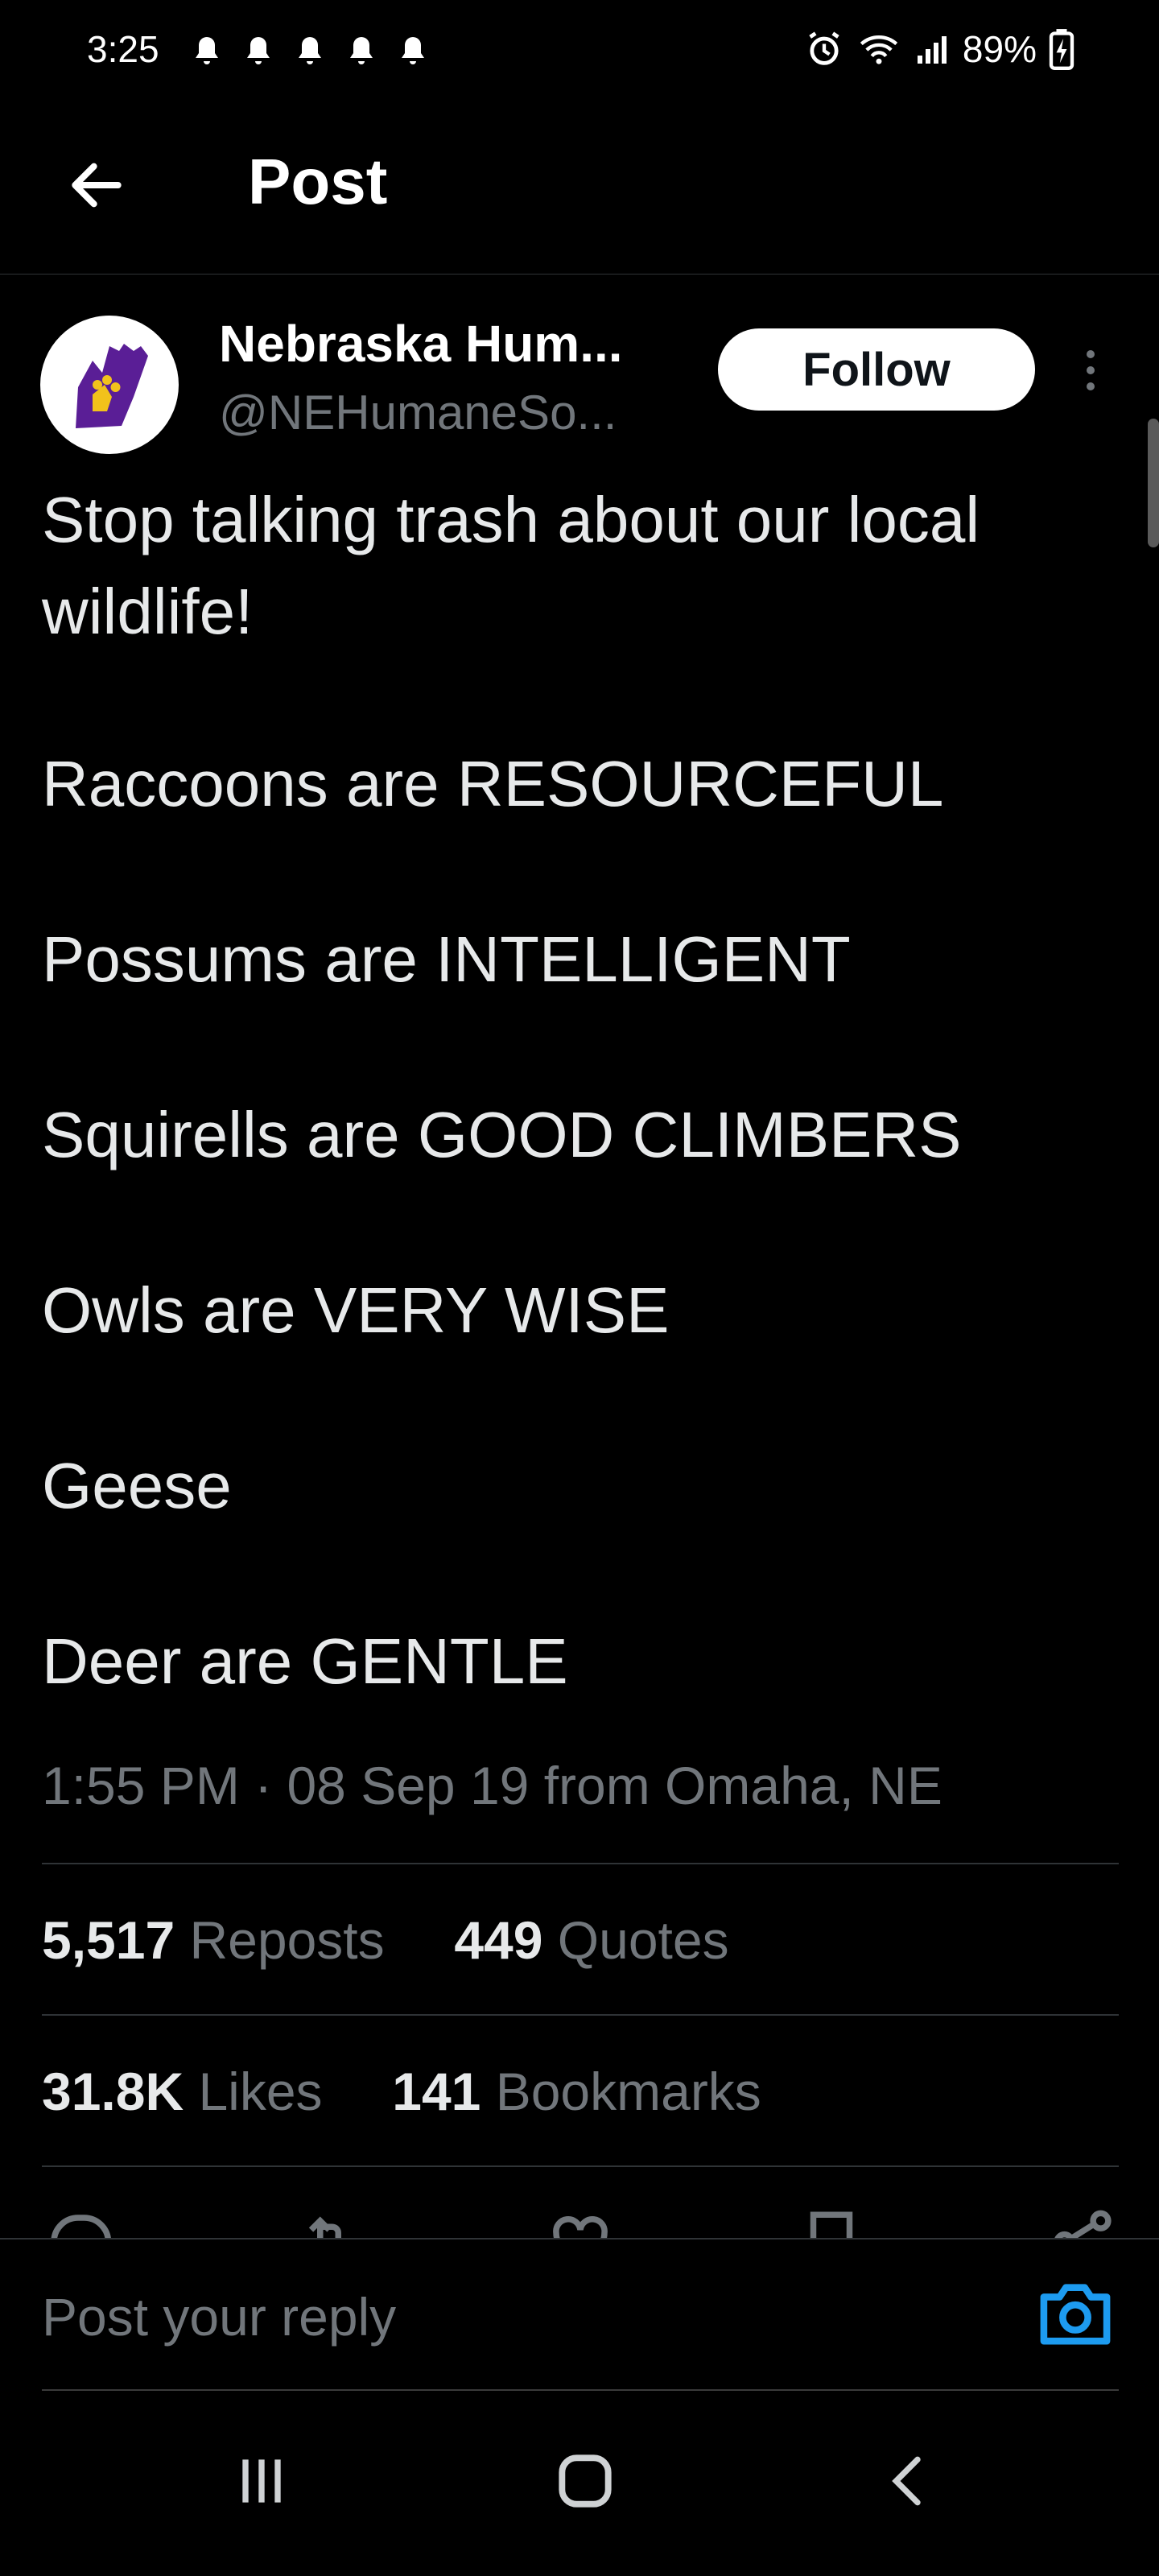 This screenshot has width=1159, height=2576. What do you see at coordinates (260, 2091) in the screenshot?
I see `likes-label: Likes` at bounding box center [260, 2091].